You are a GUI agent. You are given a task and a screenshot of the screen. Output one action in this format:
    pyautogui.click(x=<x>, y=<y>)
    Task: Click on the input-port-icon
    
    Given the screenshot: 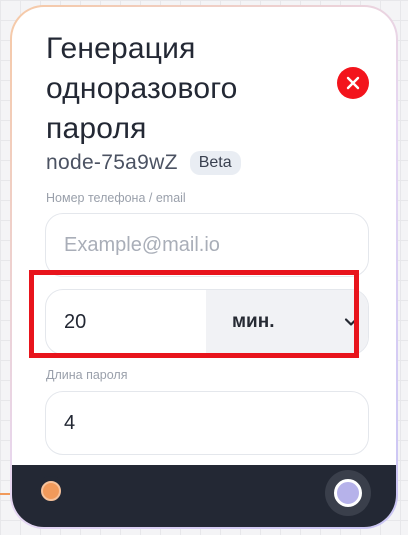 What is the action you would take?
    pyautogui.click(x=51, y=491)
    